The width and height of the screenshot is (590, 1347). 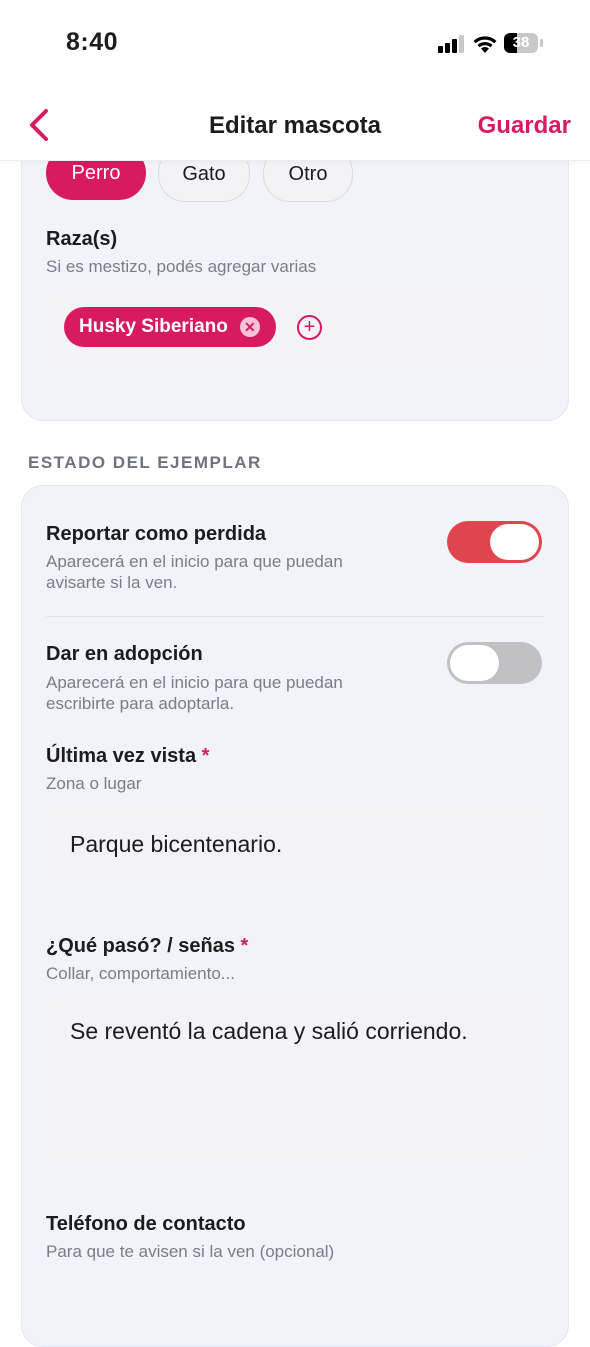 I want to click on last-seen-value: Parque bicentenario., so click(x=176, y=844).